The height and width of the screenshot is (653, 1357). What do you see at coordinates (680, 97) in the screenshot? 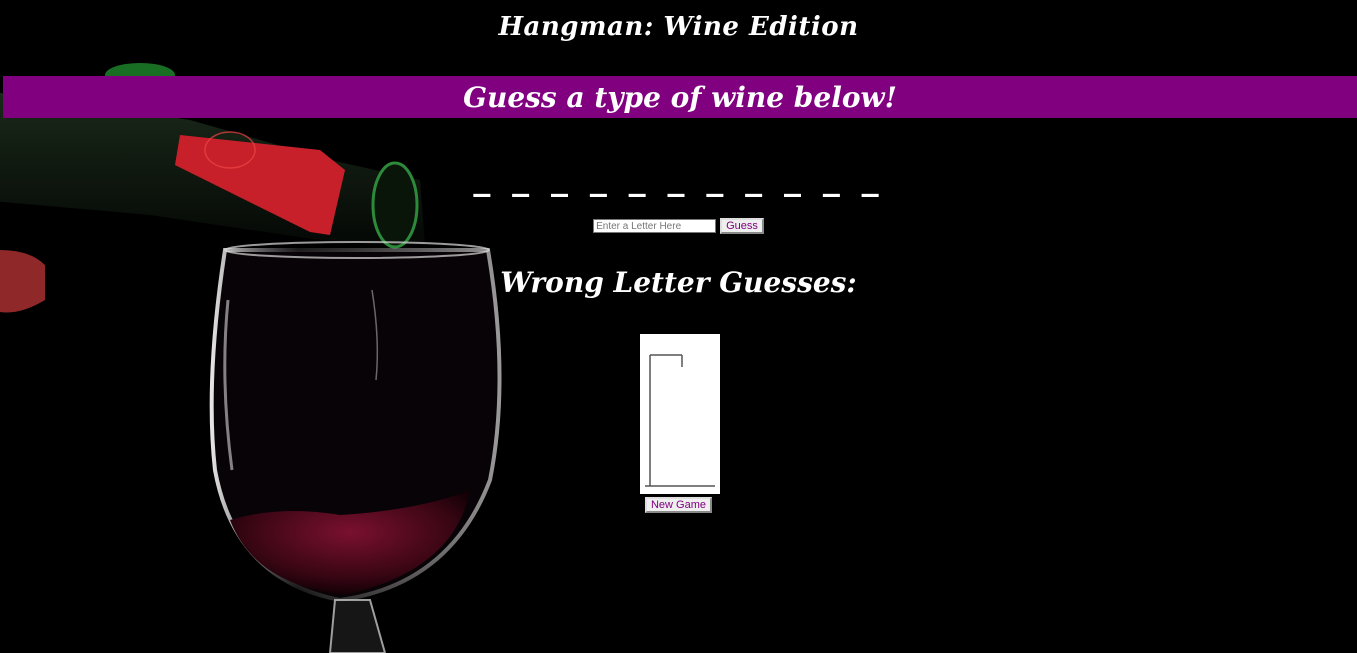
I see `instruction-banner: Guess a type of wine below!` at bounding box center [680, 97].